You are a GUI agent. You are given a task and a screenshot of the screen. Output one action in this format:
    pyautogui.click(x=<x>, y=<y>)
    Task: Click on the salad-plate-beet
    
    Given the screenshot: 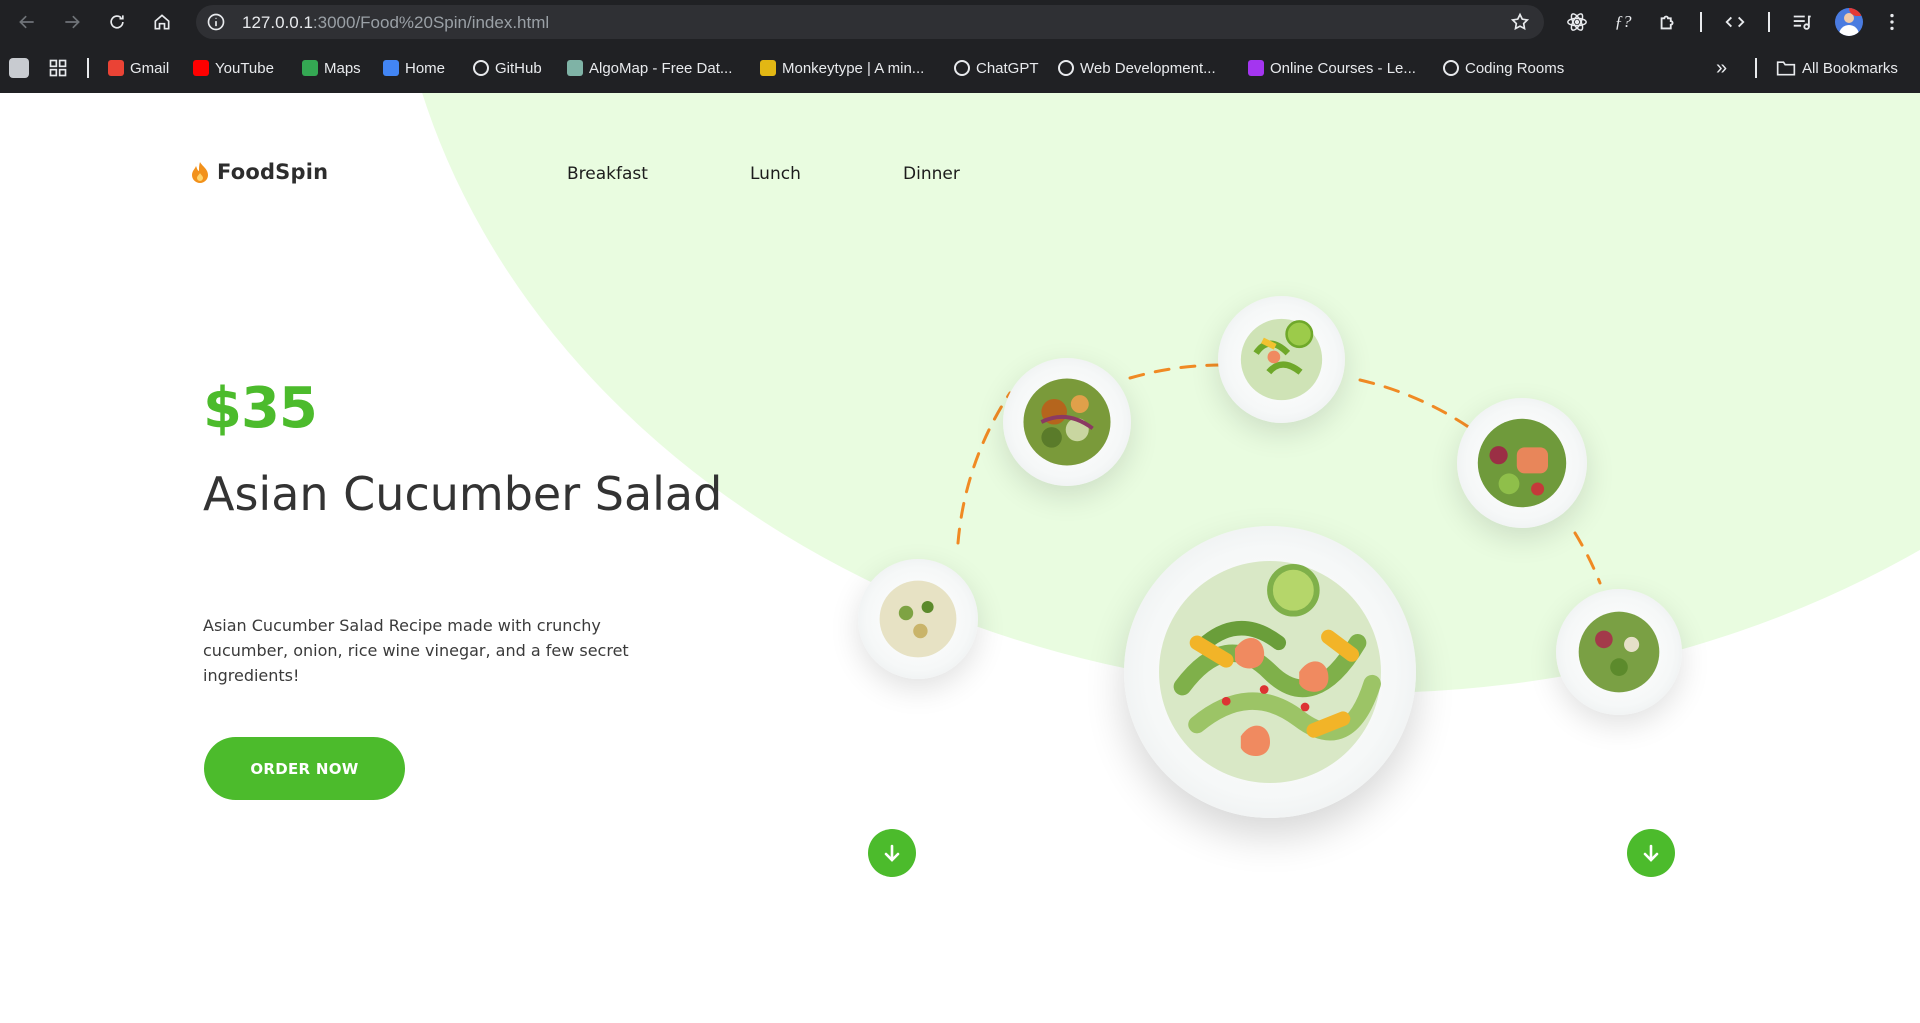 What is the action you would take?
    pyautogui.click(x=1619, y=652)
    